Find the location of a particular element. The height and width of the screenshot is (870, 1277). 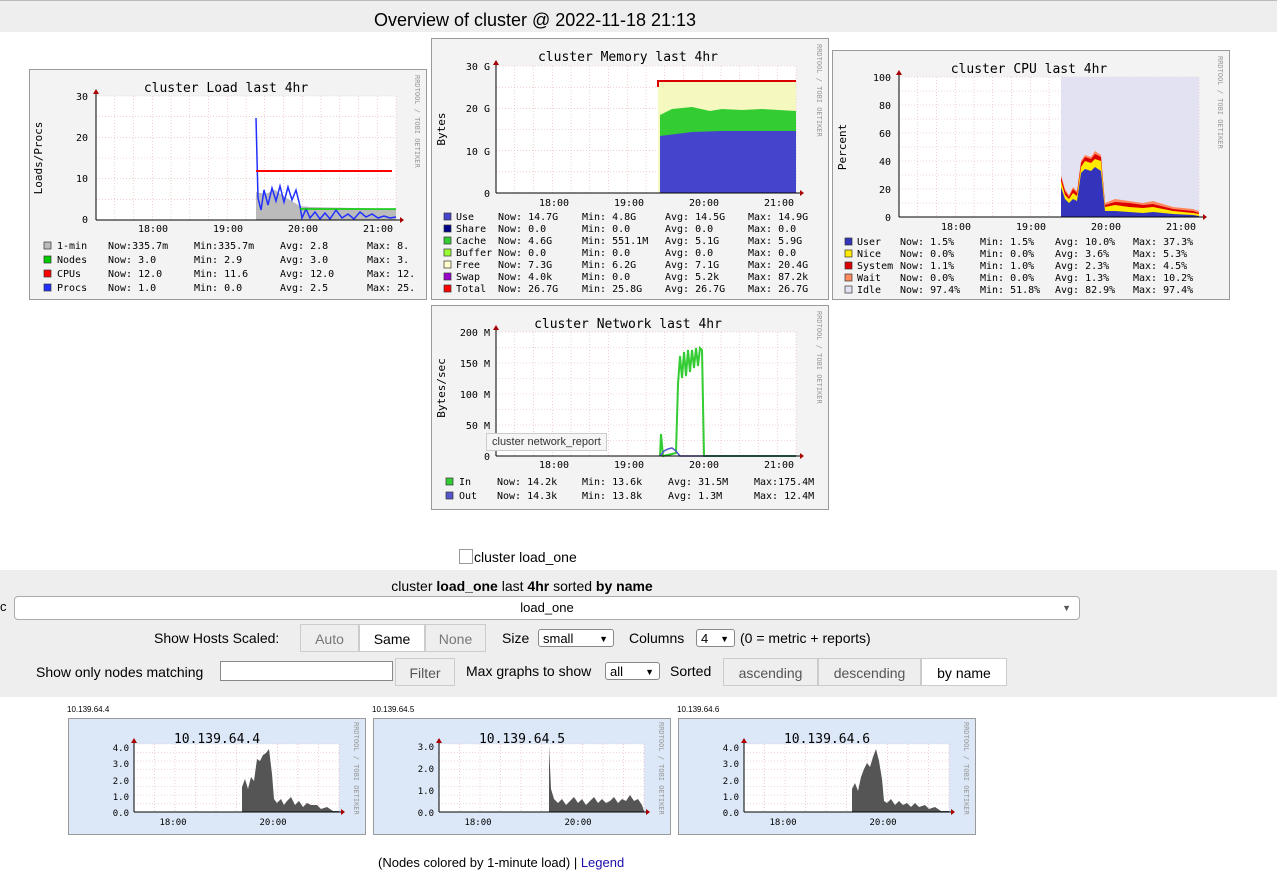

cpu-ytick: 40 is located at coordinates (885, 162).